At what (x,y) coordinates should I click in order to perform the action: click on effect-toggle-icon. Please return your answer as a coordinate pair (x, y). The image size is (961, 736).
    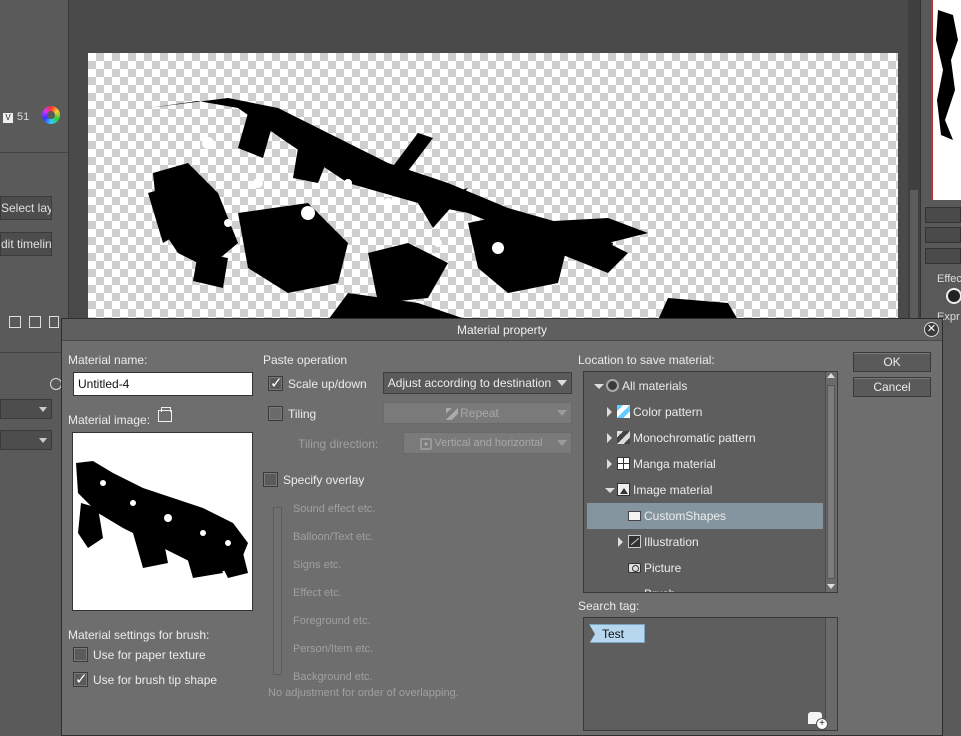
    Looking at the image, I should click on (953, 296).